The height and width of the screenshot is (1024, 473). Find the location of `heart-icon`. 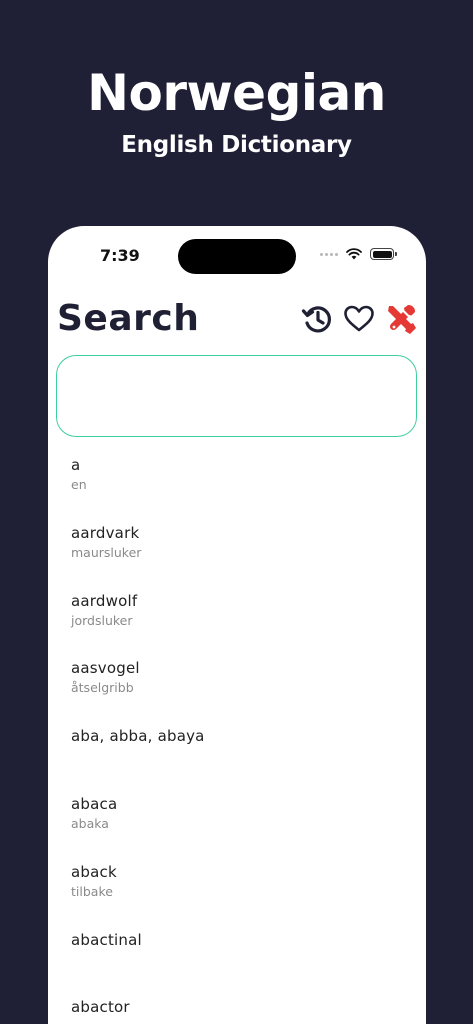

heart-icon is located at coordinates (359, 318).